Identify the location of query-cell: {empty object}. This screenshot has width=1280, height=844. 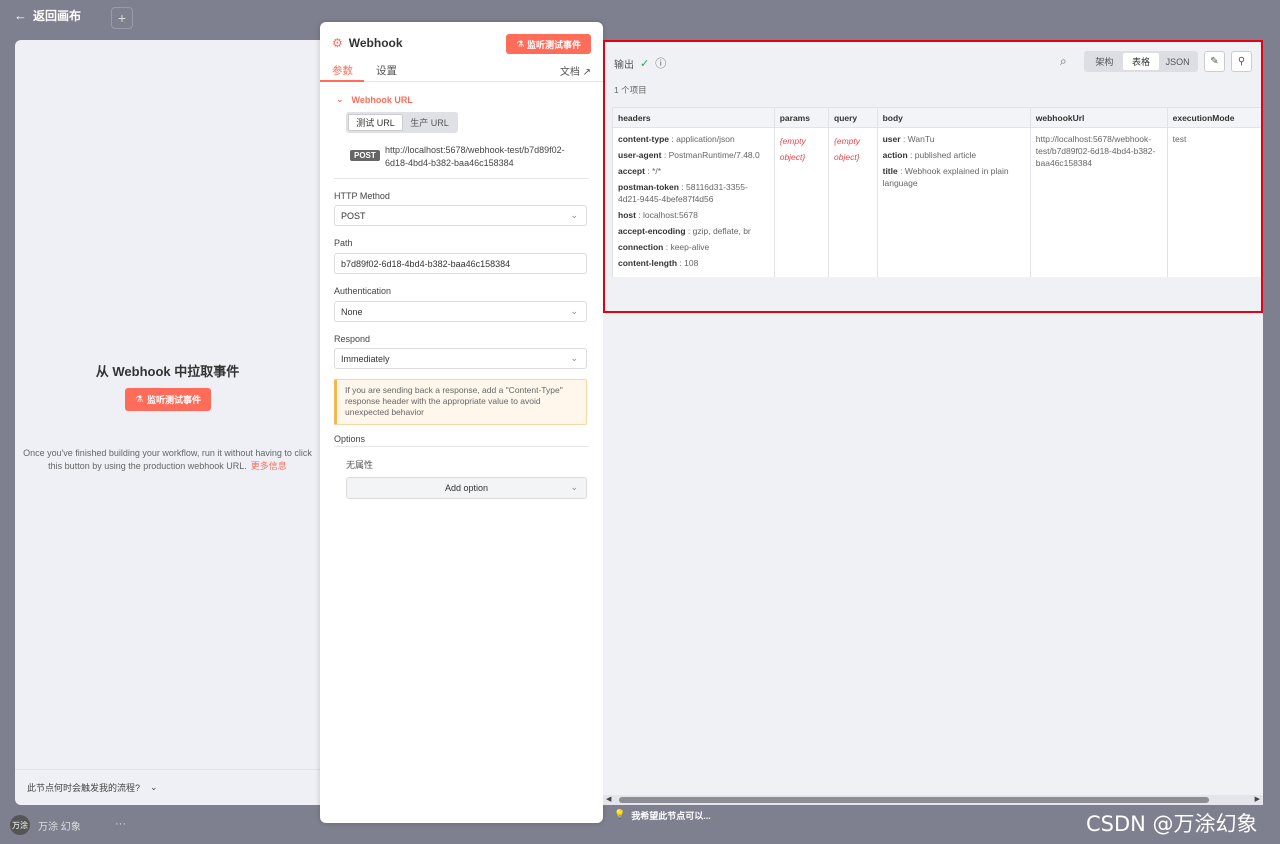
(853, 202).